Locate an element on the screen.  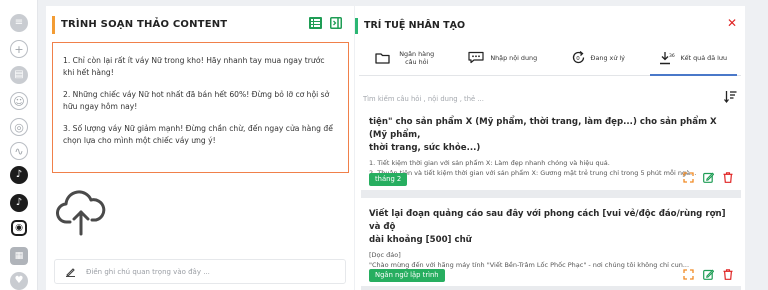
result-body-line: [Dọc đáo] is located at coordinates (385, 255).